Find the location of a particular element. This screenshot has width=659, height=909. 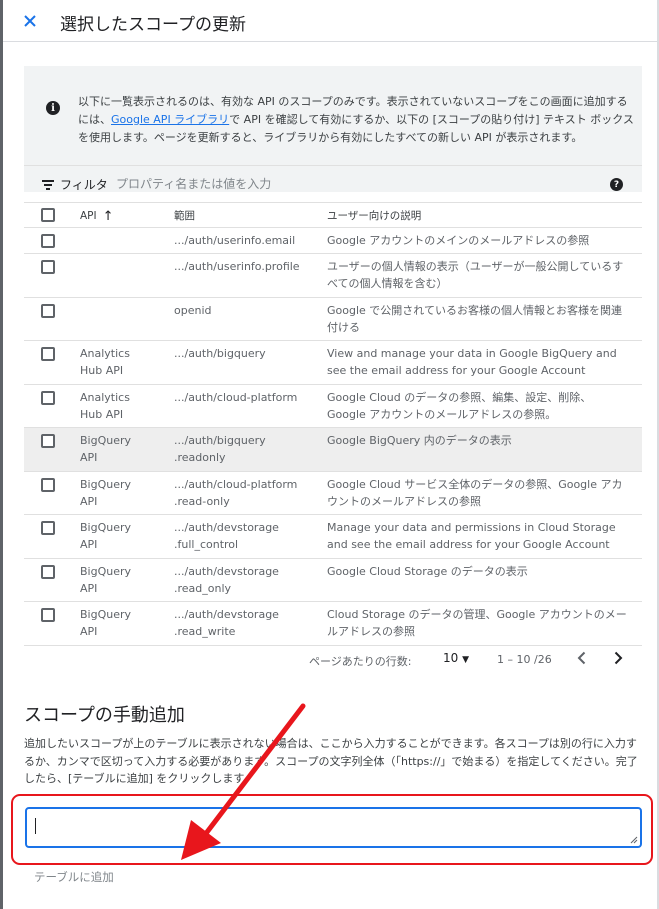

info-icon: i is located at coordinates (53, 108).